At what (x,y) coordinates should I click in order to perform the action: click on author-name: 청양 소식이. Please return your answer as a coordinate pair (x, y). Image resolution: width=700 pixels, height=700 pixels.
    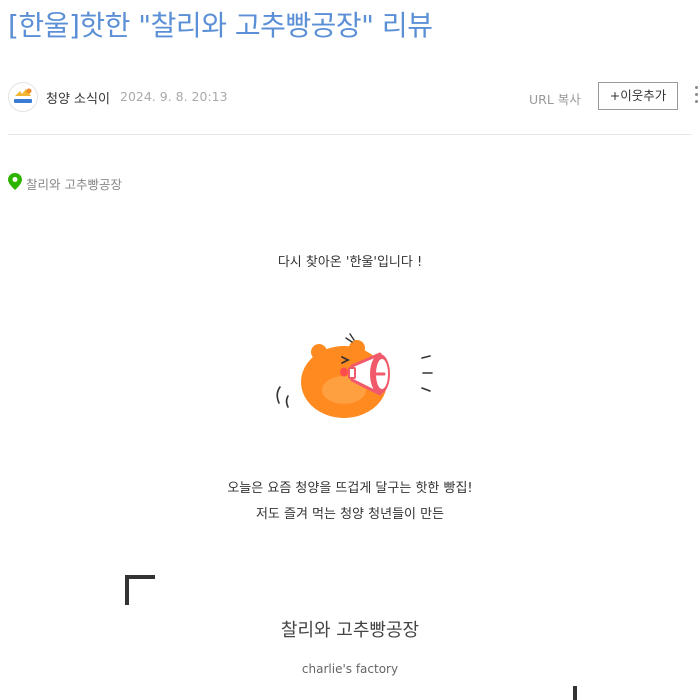
    Looking at the image, I should click on (78, 97).